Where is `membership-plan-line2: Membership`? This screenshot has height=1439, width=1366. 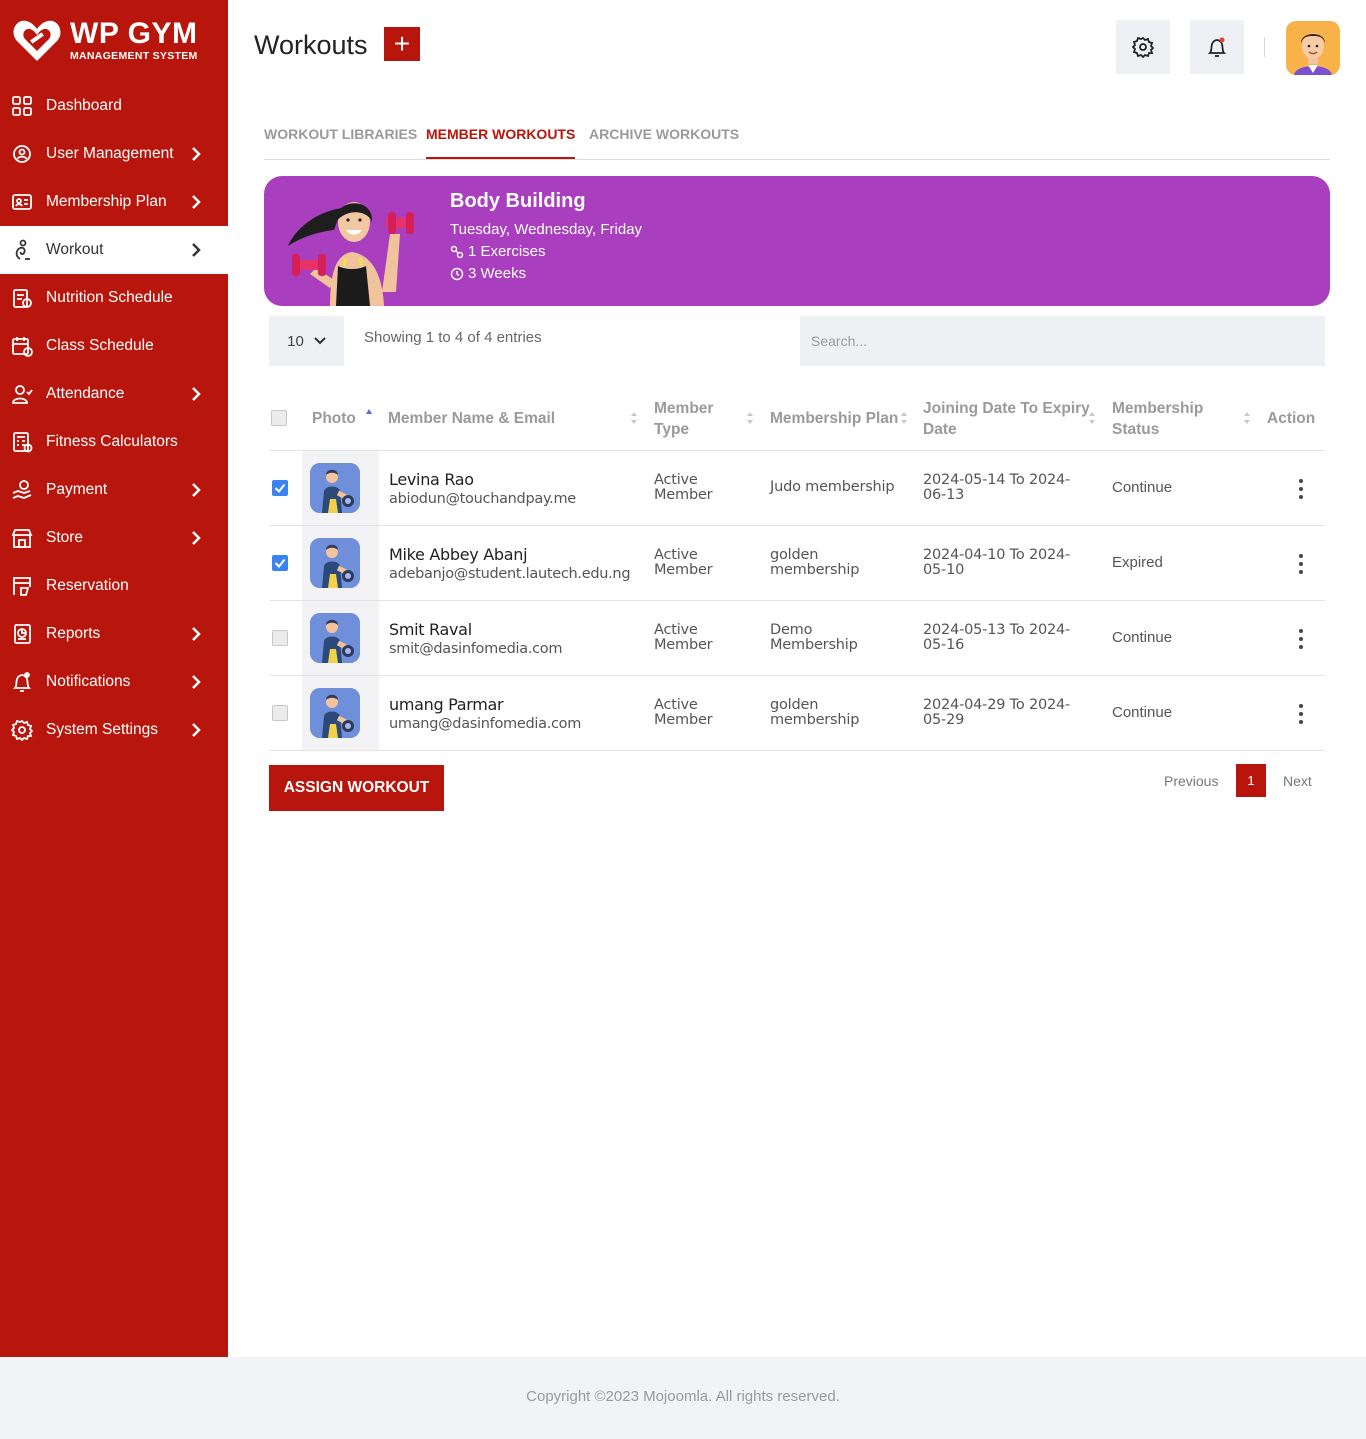 membership-plan-line2: Membership is located at coordinates (814, 645).